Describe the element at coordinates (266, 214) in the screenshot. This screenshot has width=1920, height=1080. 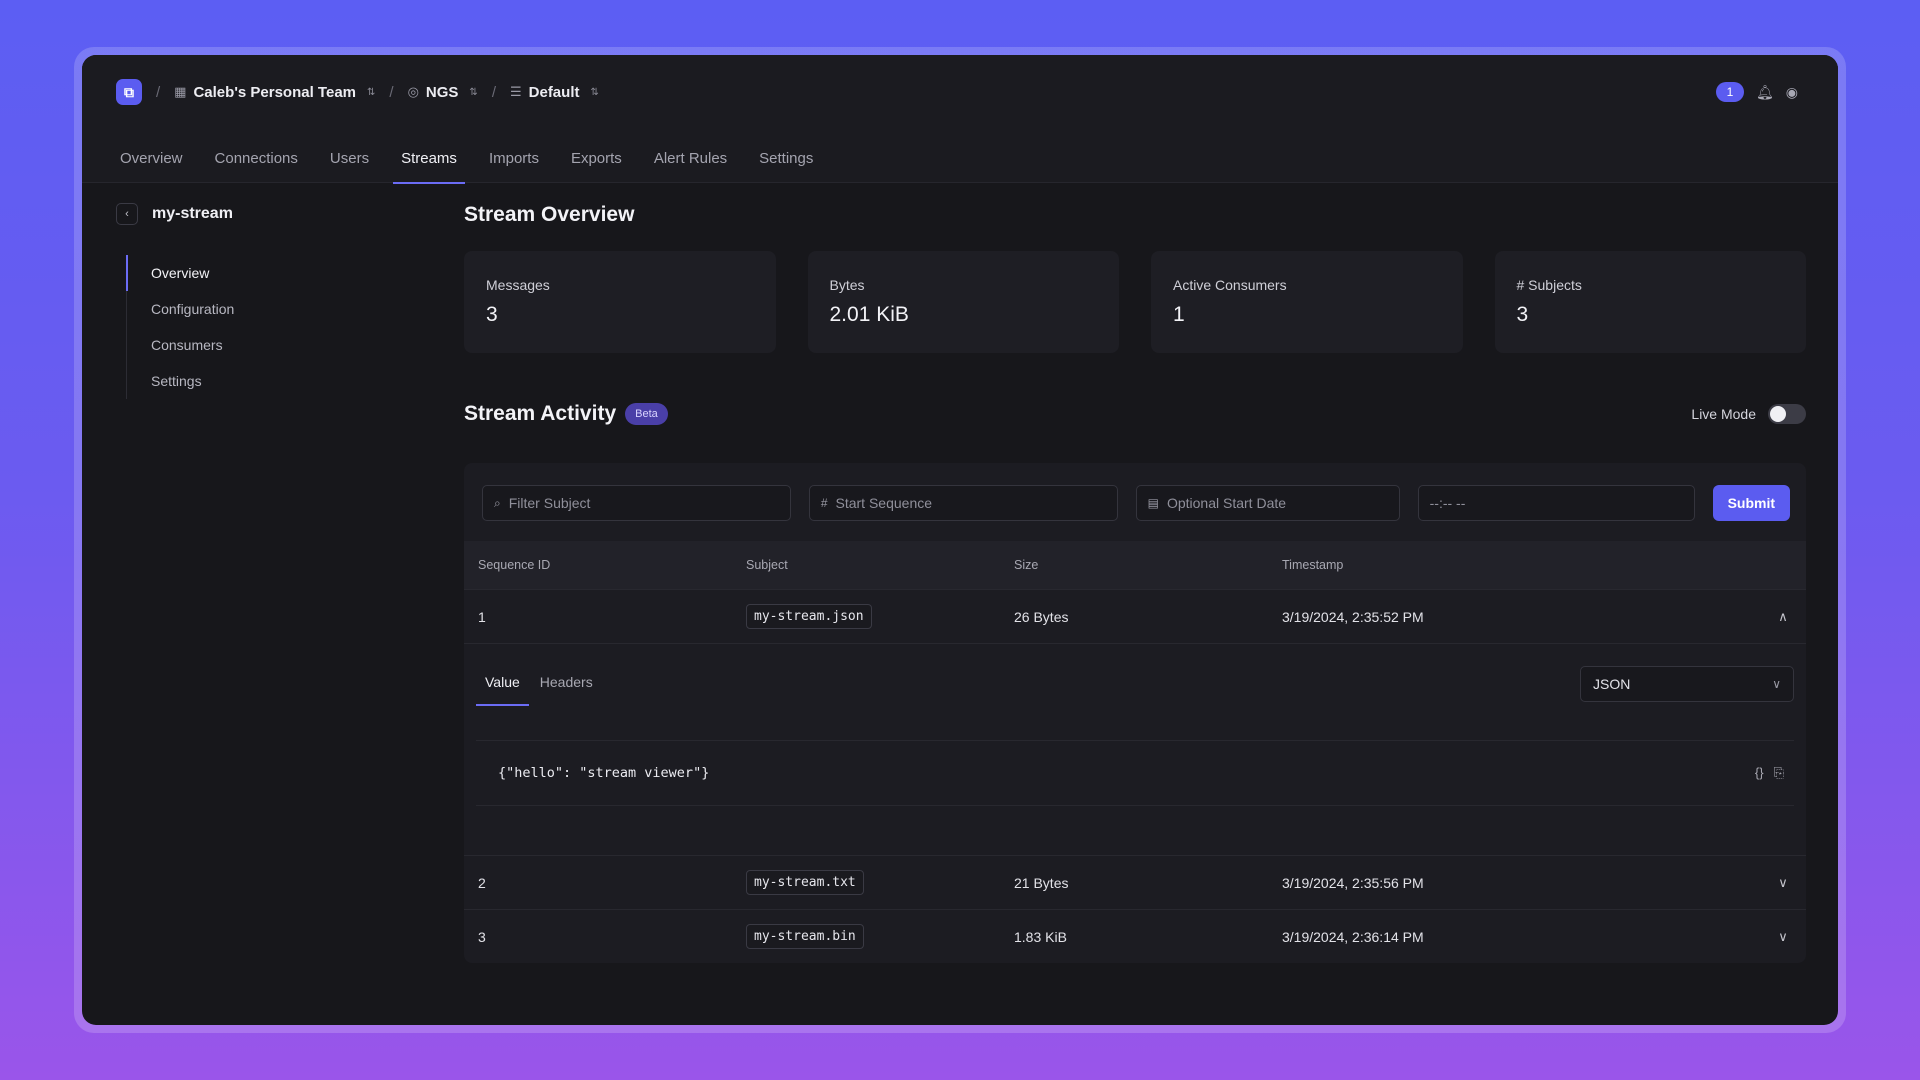
I see `sidebar-header: ‹ my-stream` at that location.